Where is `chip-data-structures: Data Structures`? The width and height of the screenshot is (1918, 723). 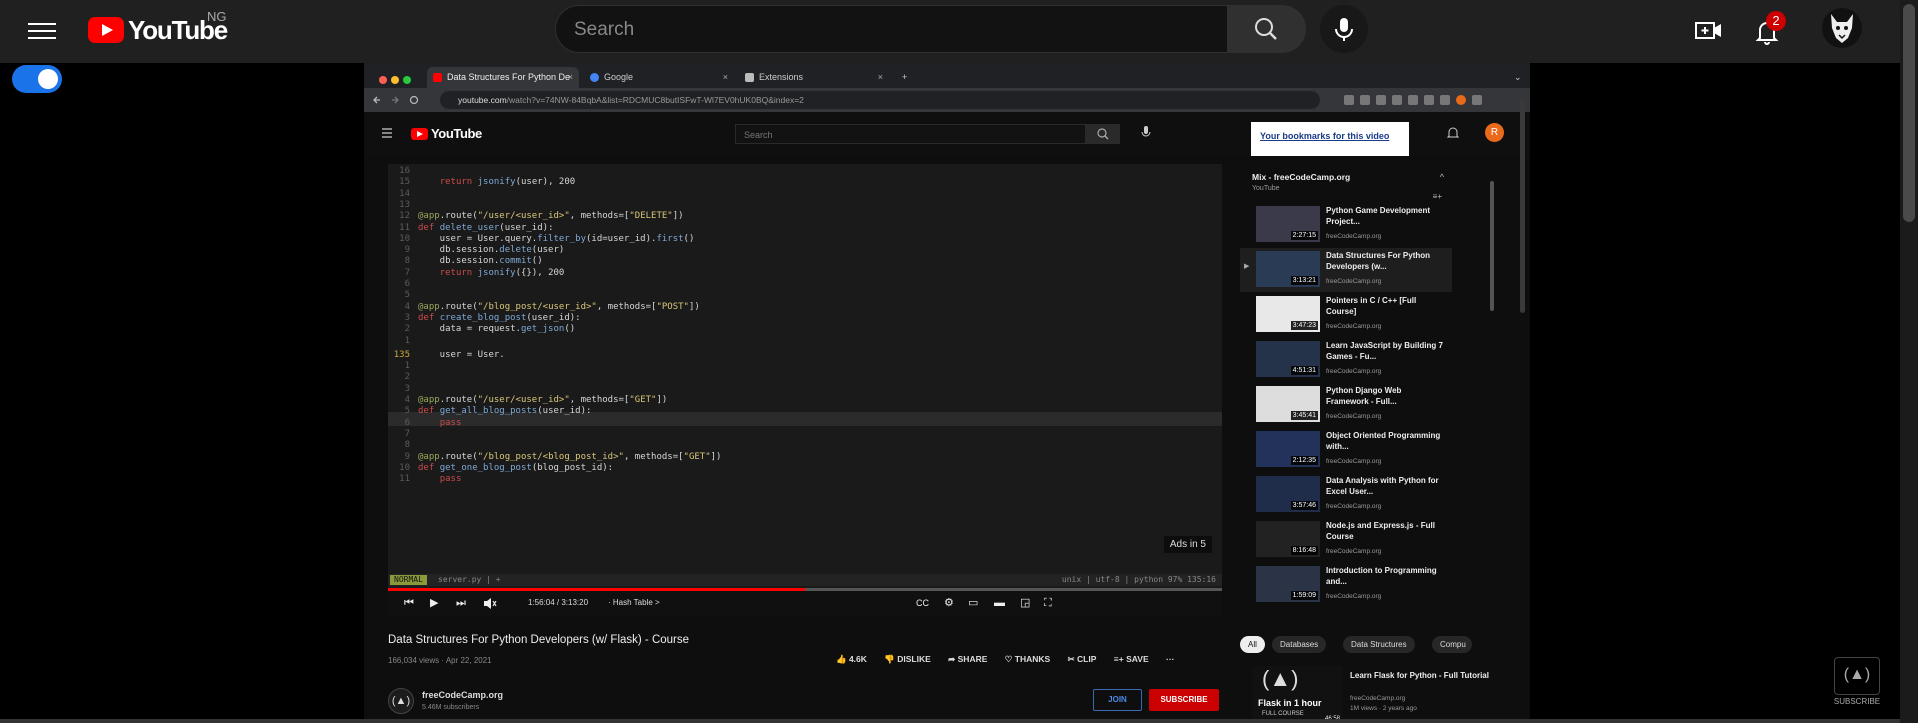
chip-data-structures: Data Structures is located at coordinates (1379, 644).